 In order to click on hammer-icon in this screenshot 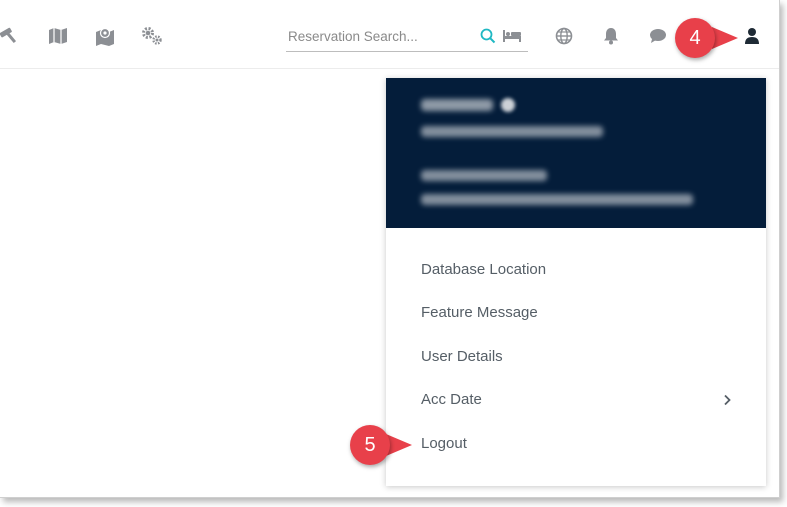, I will do `click(11, 36)`.